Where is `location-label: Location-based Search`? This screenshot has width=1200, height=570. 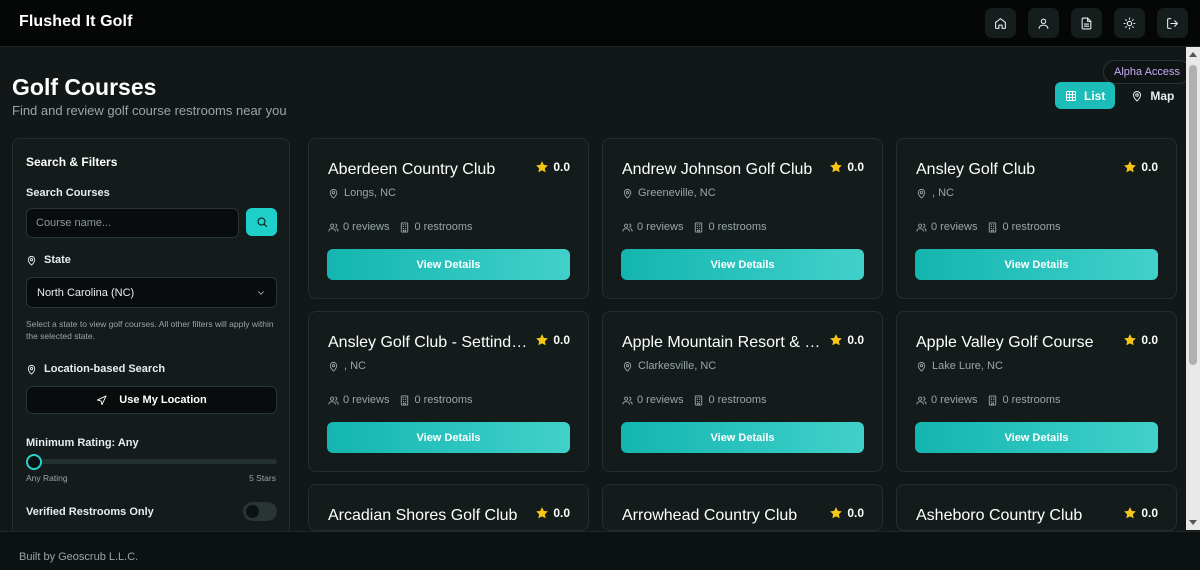 location-label: Location-based Search is located at coordinates (95, 369).